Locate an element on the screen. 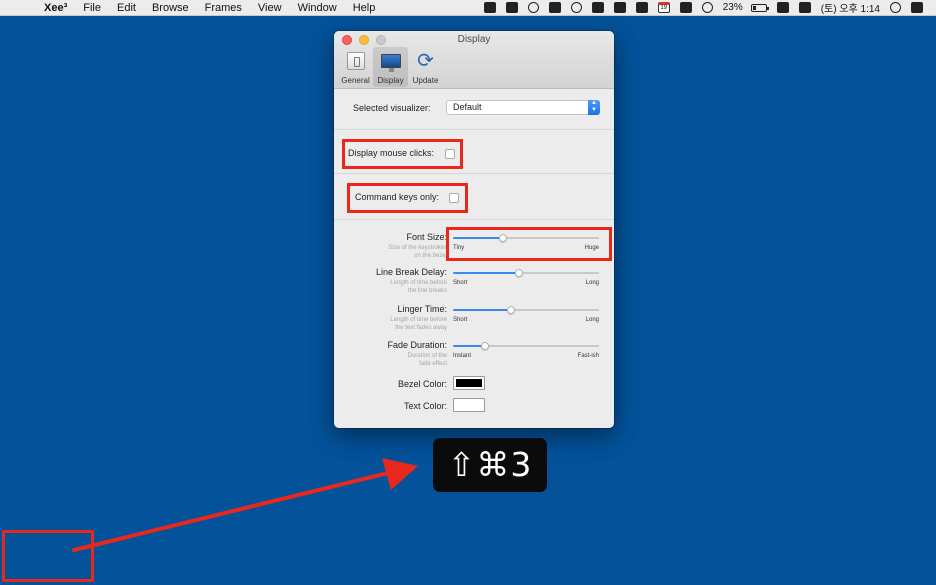  cloud-icon is located at coordinates (641, 7).